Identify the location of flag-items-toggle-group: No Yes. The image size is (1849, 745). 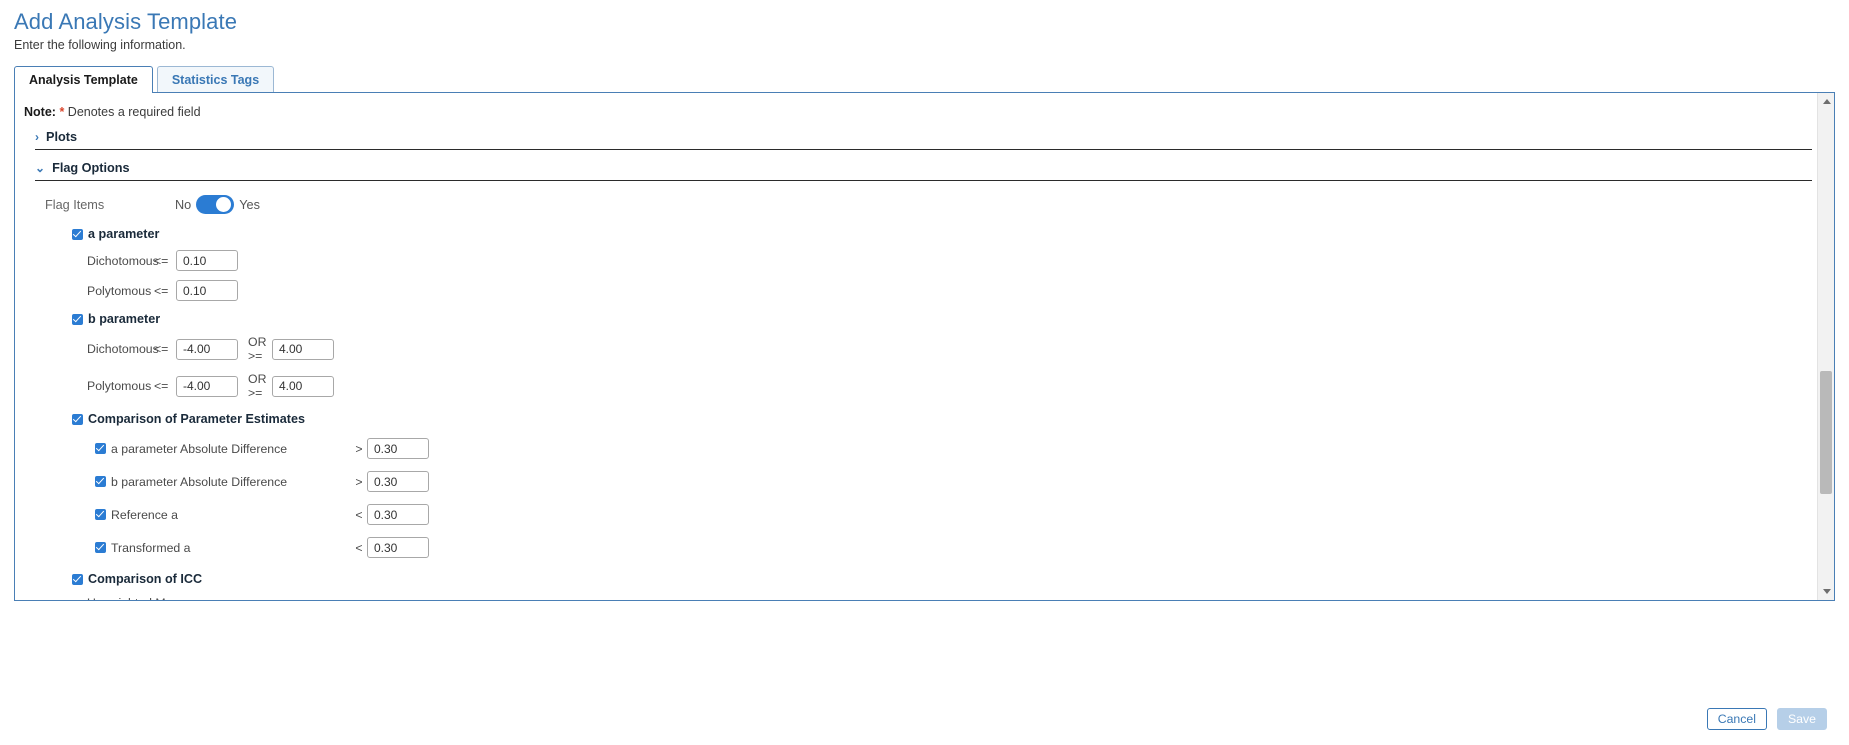
(217, 204).